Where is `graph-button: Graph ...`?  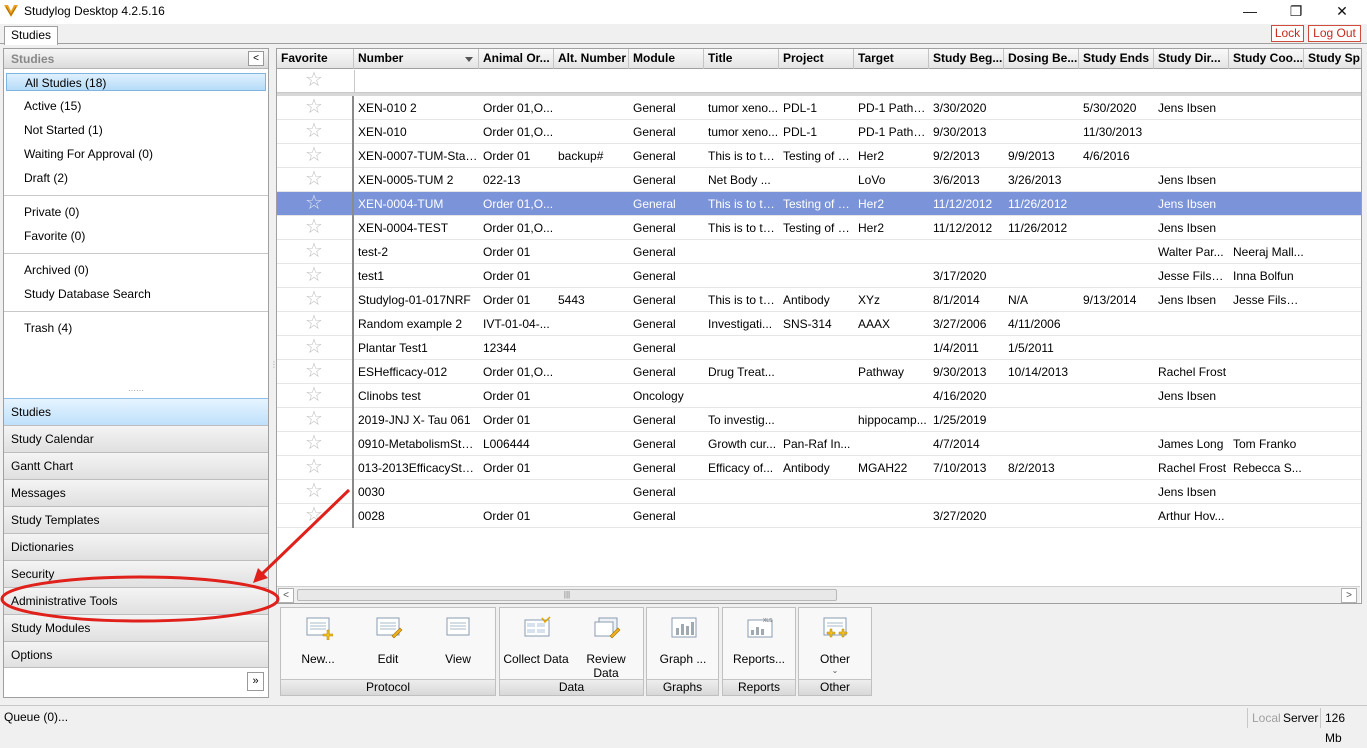 graph-button: Graph ... is located at coordinates (683, 644).